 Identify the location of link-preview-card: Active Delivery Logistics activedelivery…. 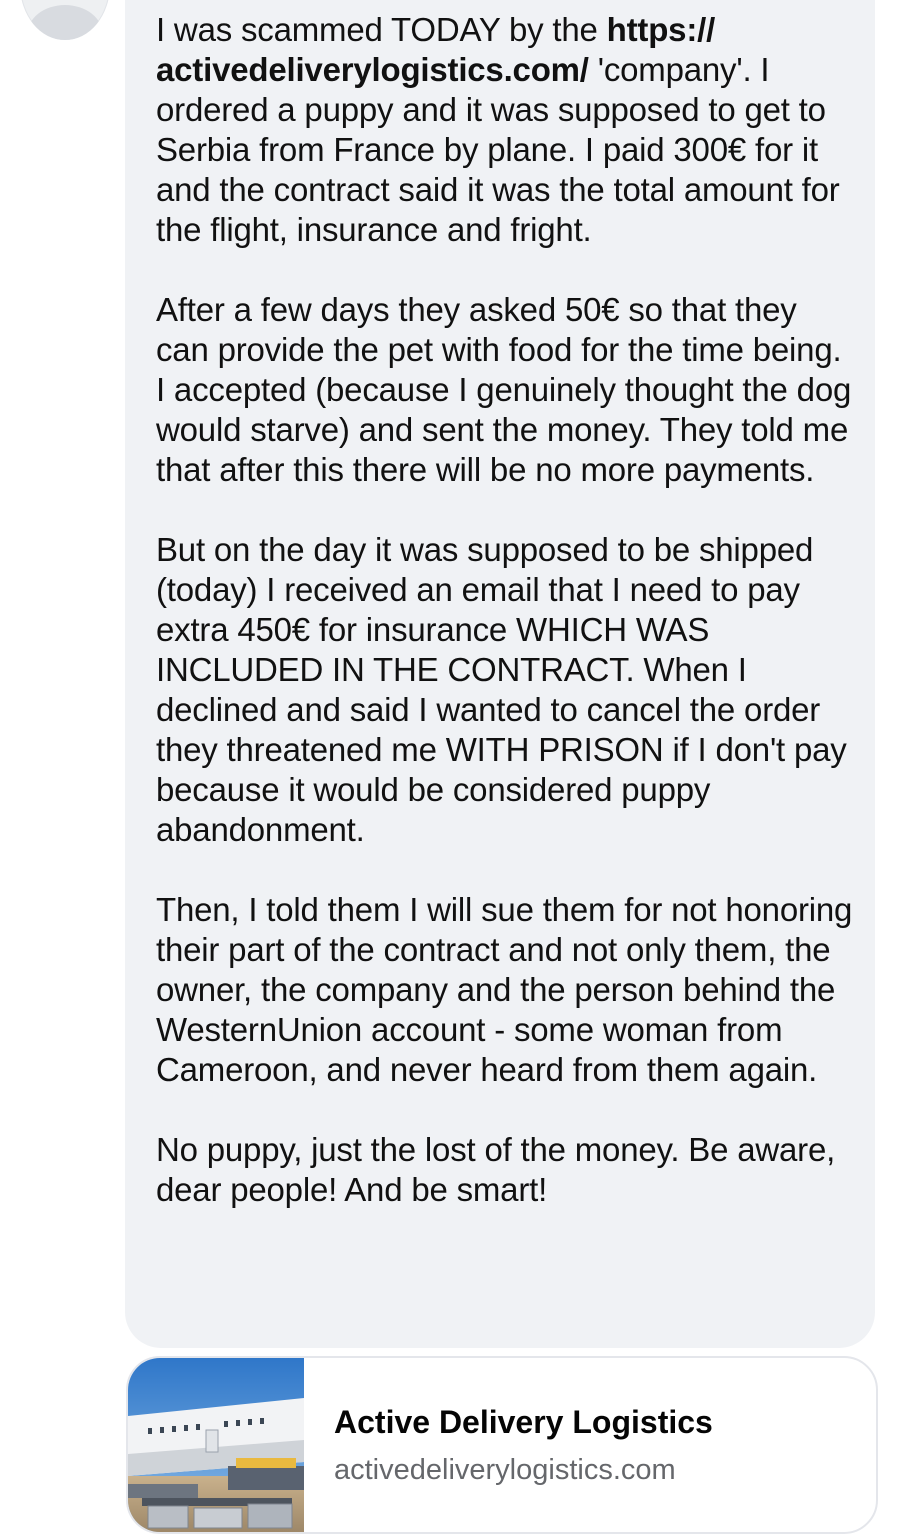
(502, 1445).